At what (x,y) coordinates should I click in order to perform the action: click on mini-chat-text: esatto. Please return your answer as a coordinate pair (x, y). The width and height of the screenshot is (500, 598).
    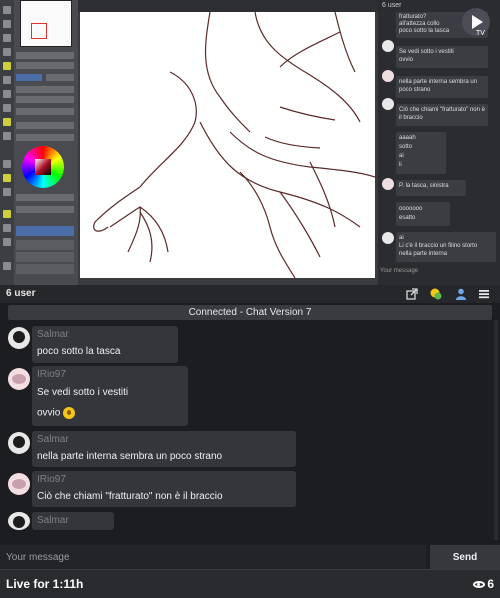
    Looking at the image, I should click on (407, 218).